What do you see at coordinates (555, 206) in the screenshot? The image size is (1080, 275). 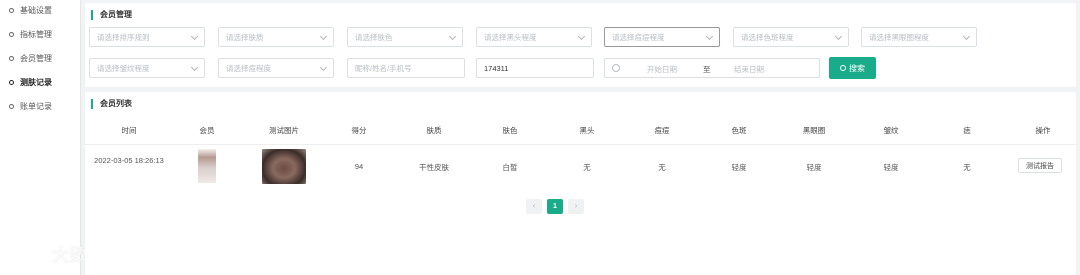 I see `pagination-page-1: 1` at bounding box center [555, 206].